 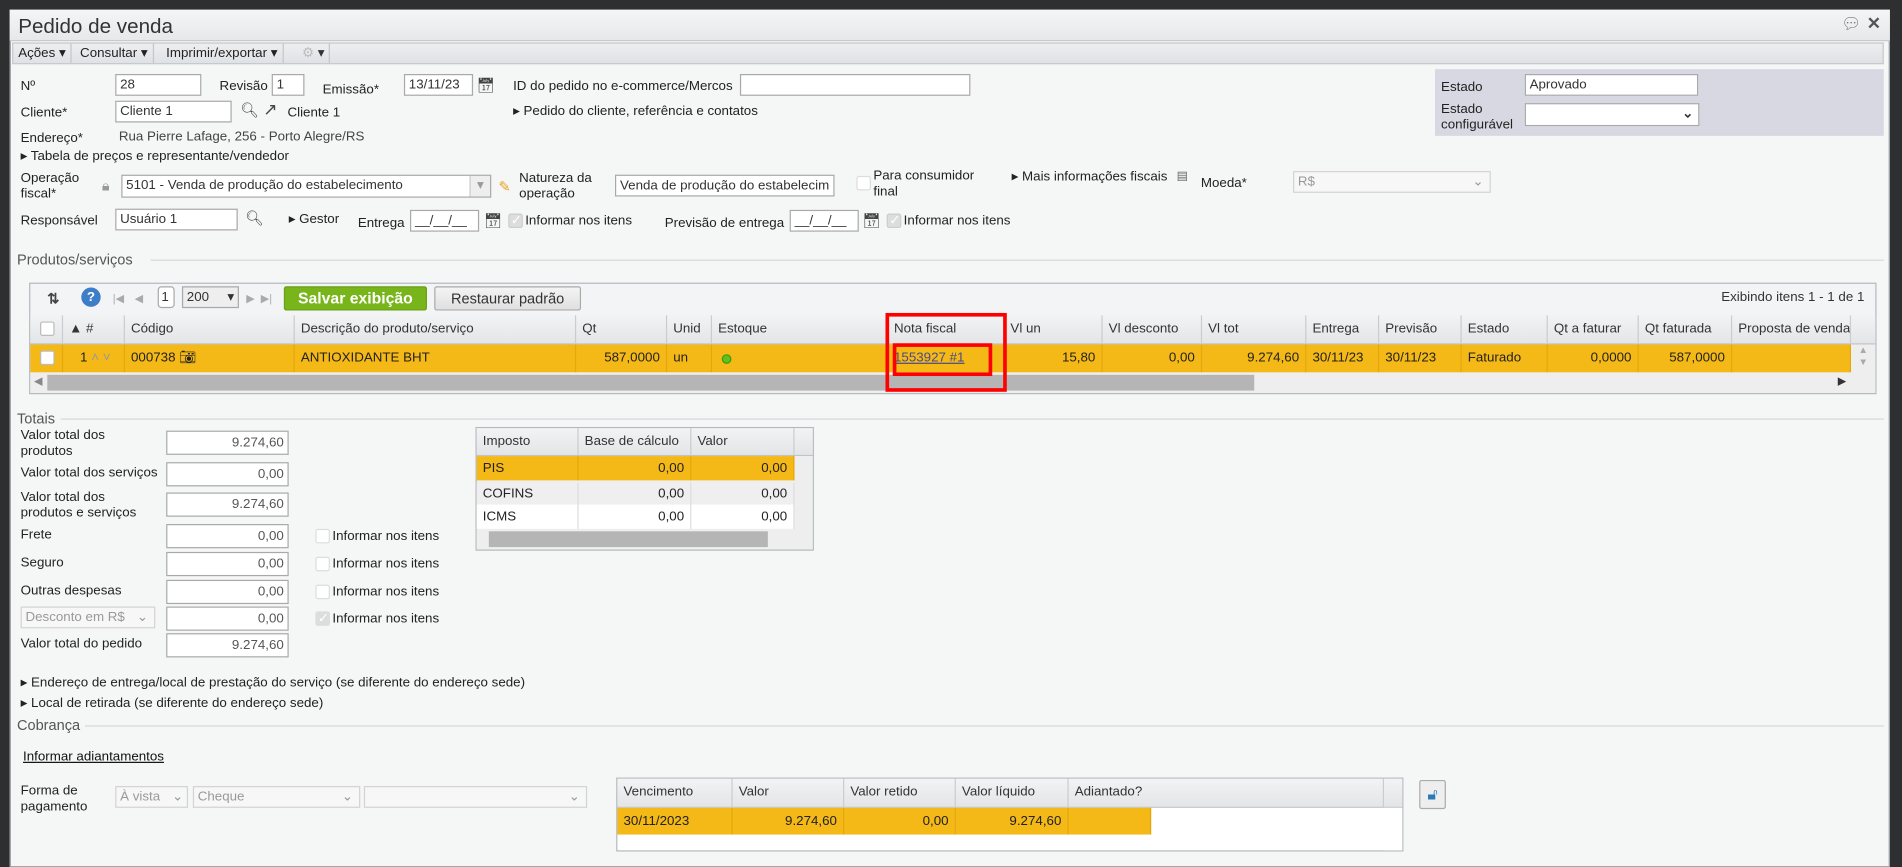 I want to click on reorder-arrows-icon: ˄ ˅, so click(x=98, y=358).